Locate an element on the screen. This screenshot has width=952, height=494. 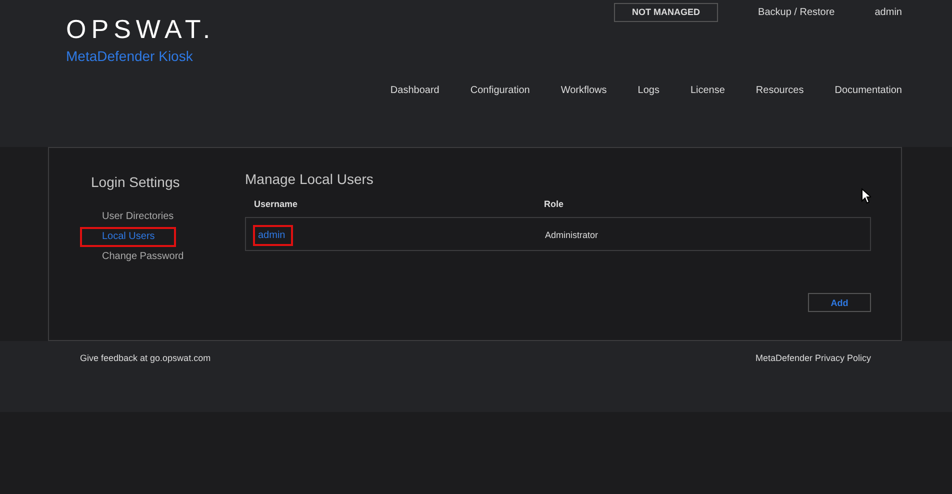
sidebar-item: Change Password is located at coordinates (142, 257).